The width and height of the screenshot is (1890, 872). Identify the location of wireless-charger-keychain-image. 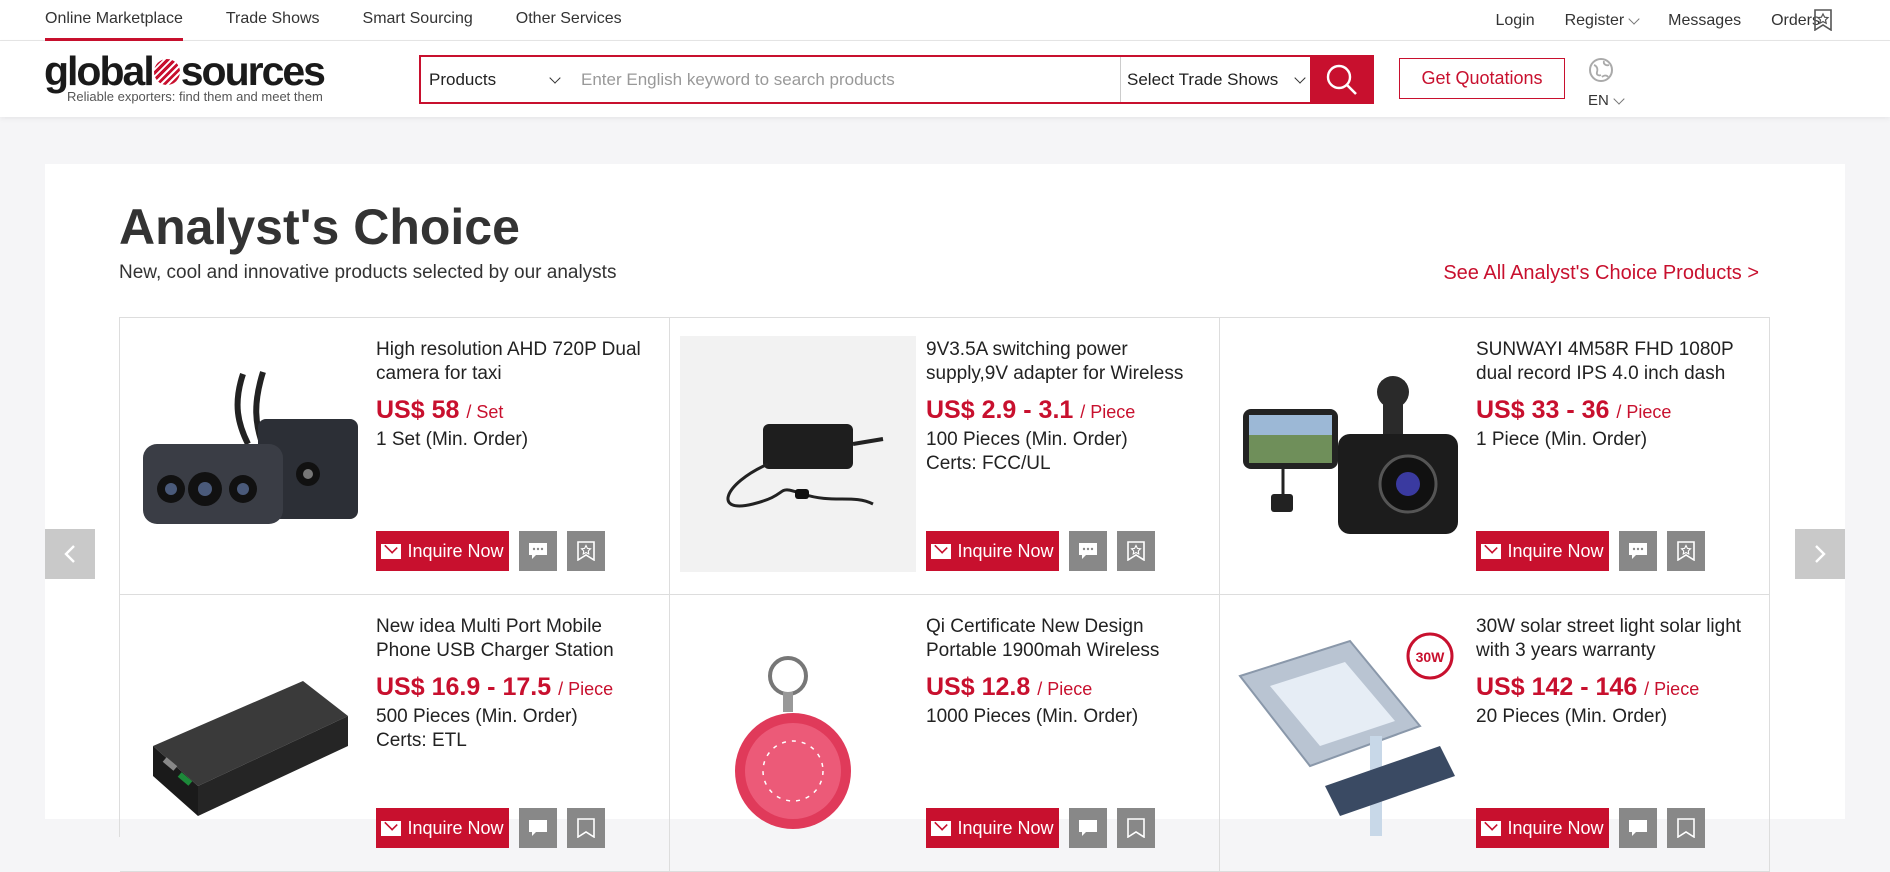
(798, 731).